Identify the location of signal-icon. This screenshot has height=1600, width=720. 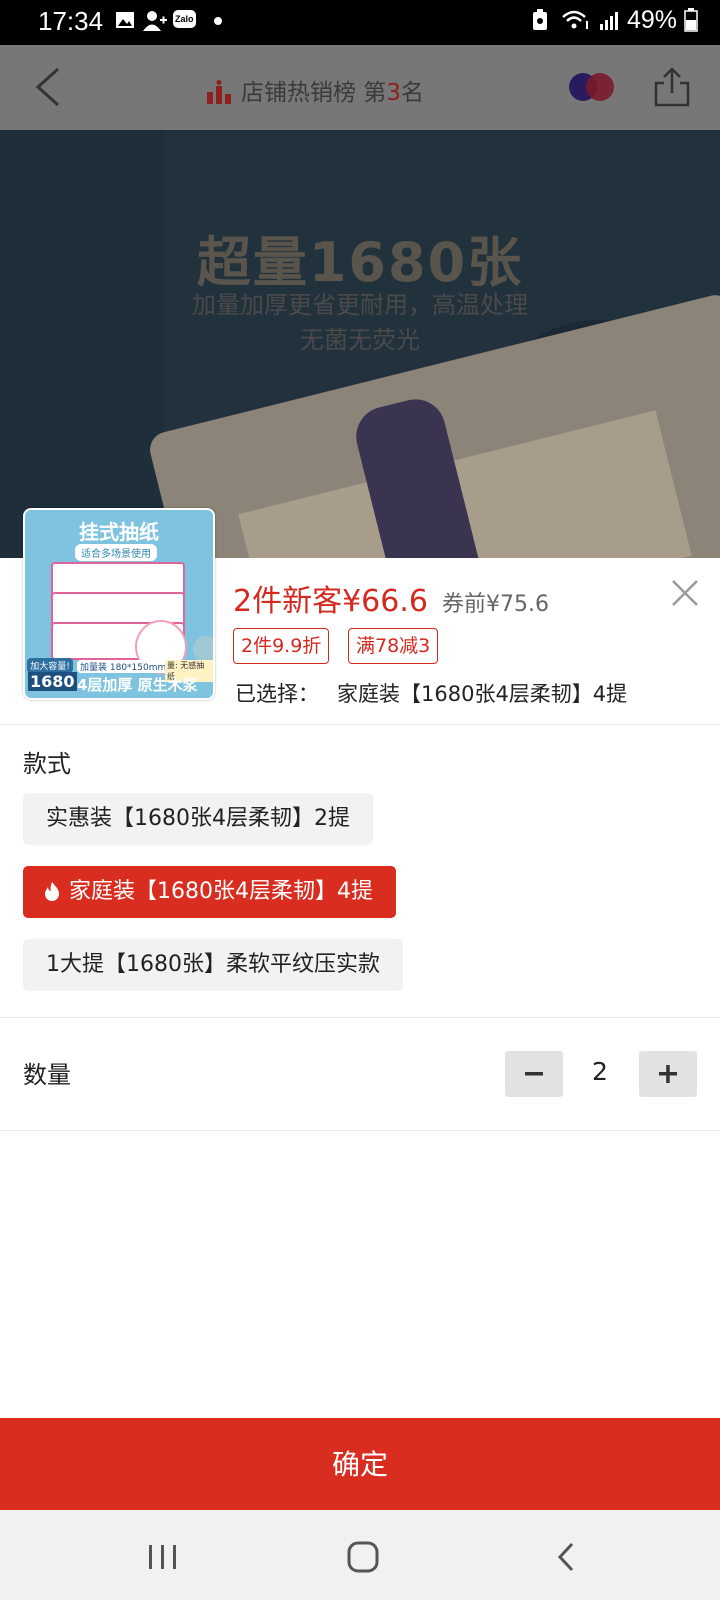
(609, 21).